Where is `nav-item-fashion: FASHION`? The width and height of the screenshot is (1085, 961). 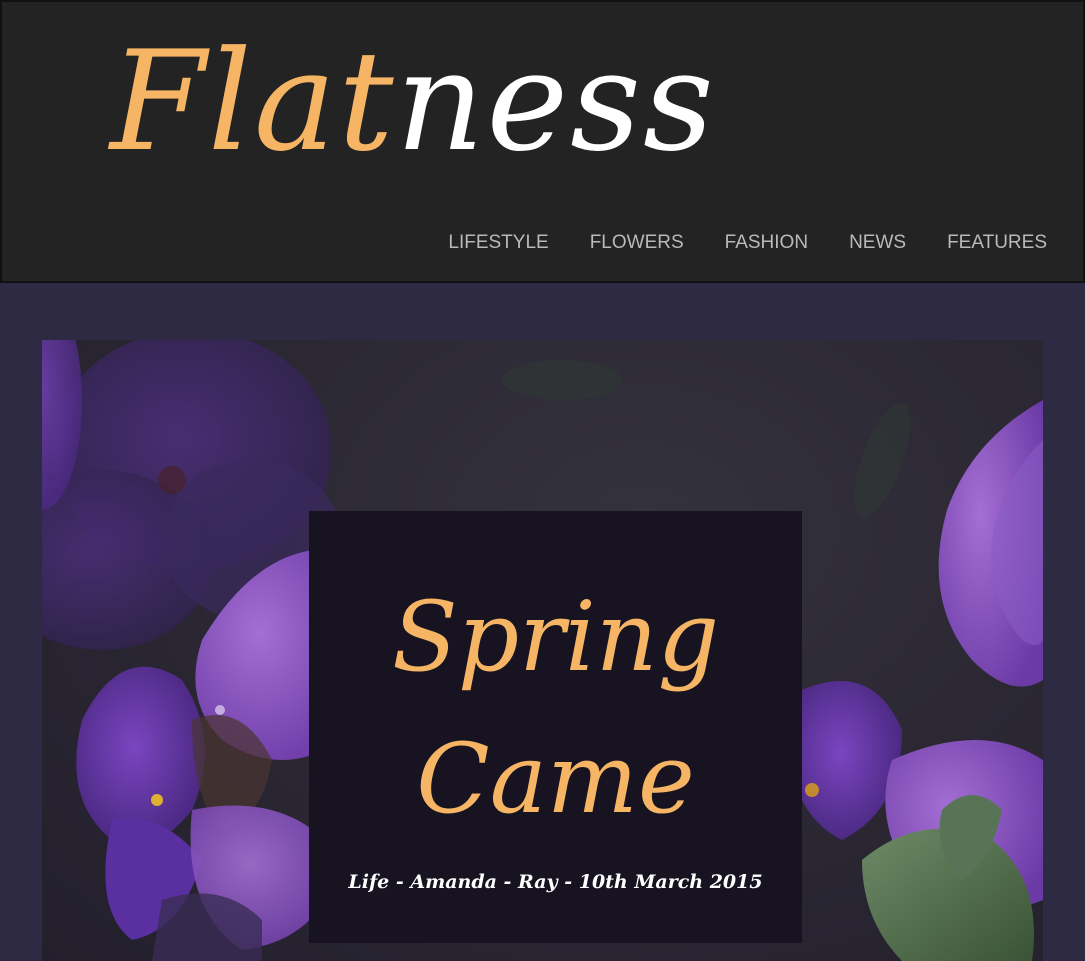 nav-item-fashion: FASHION is located at coordinates (766, 243).